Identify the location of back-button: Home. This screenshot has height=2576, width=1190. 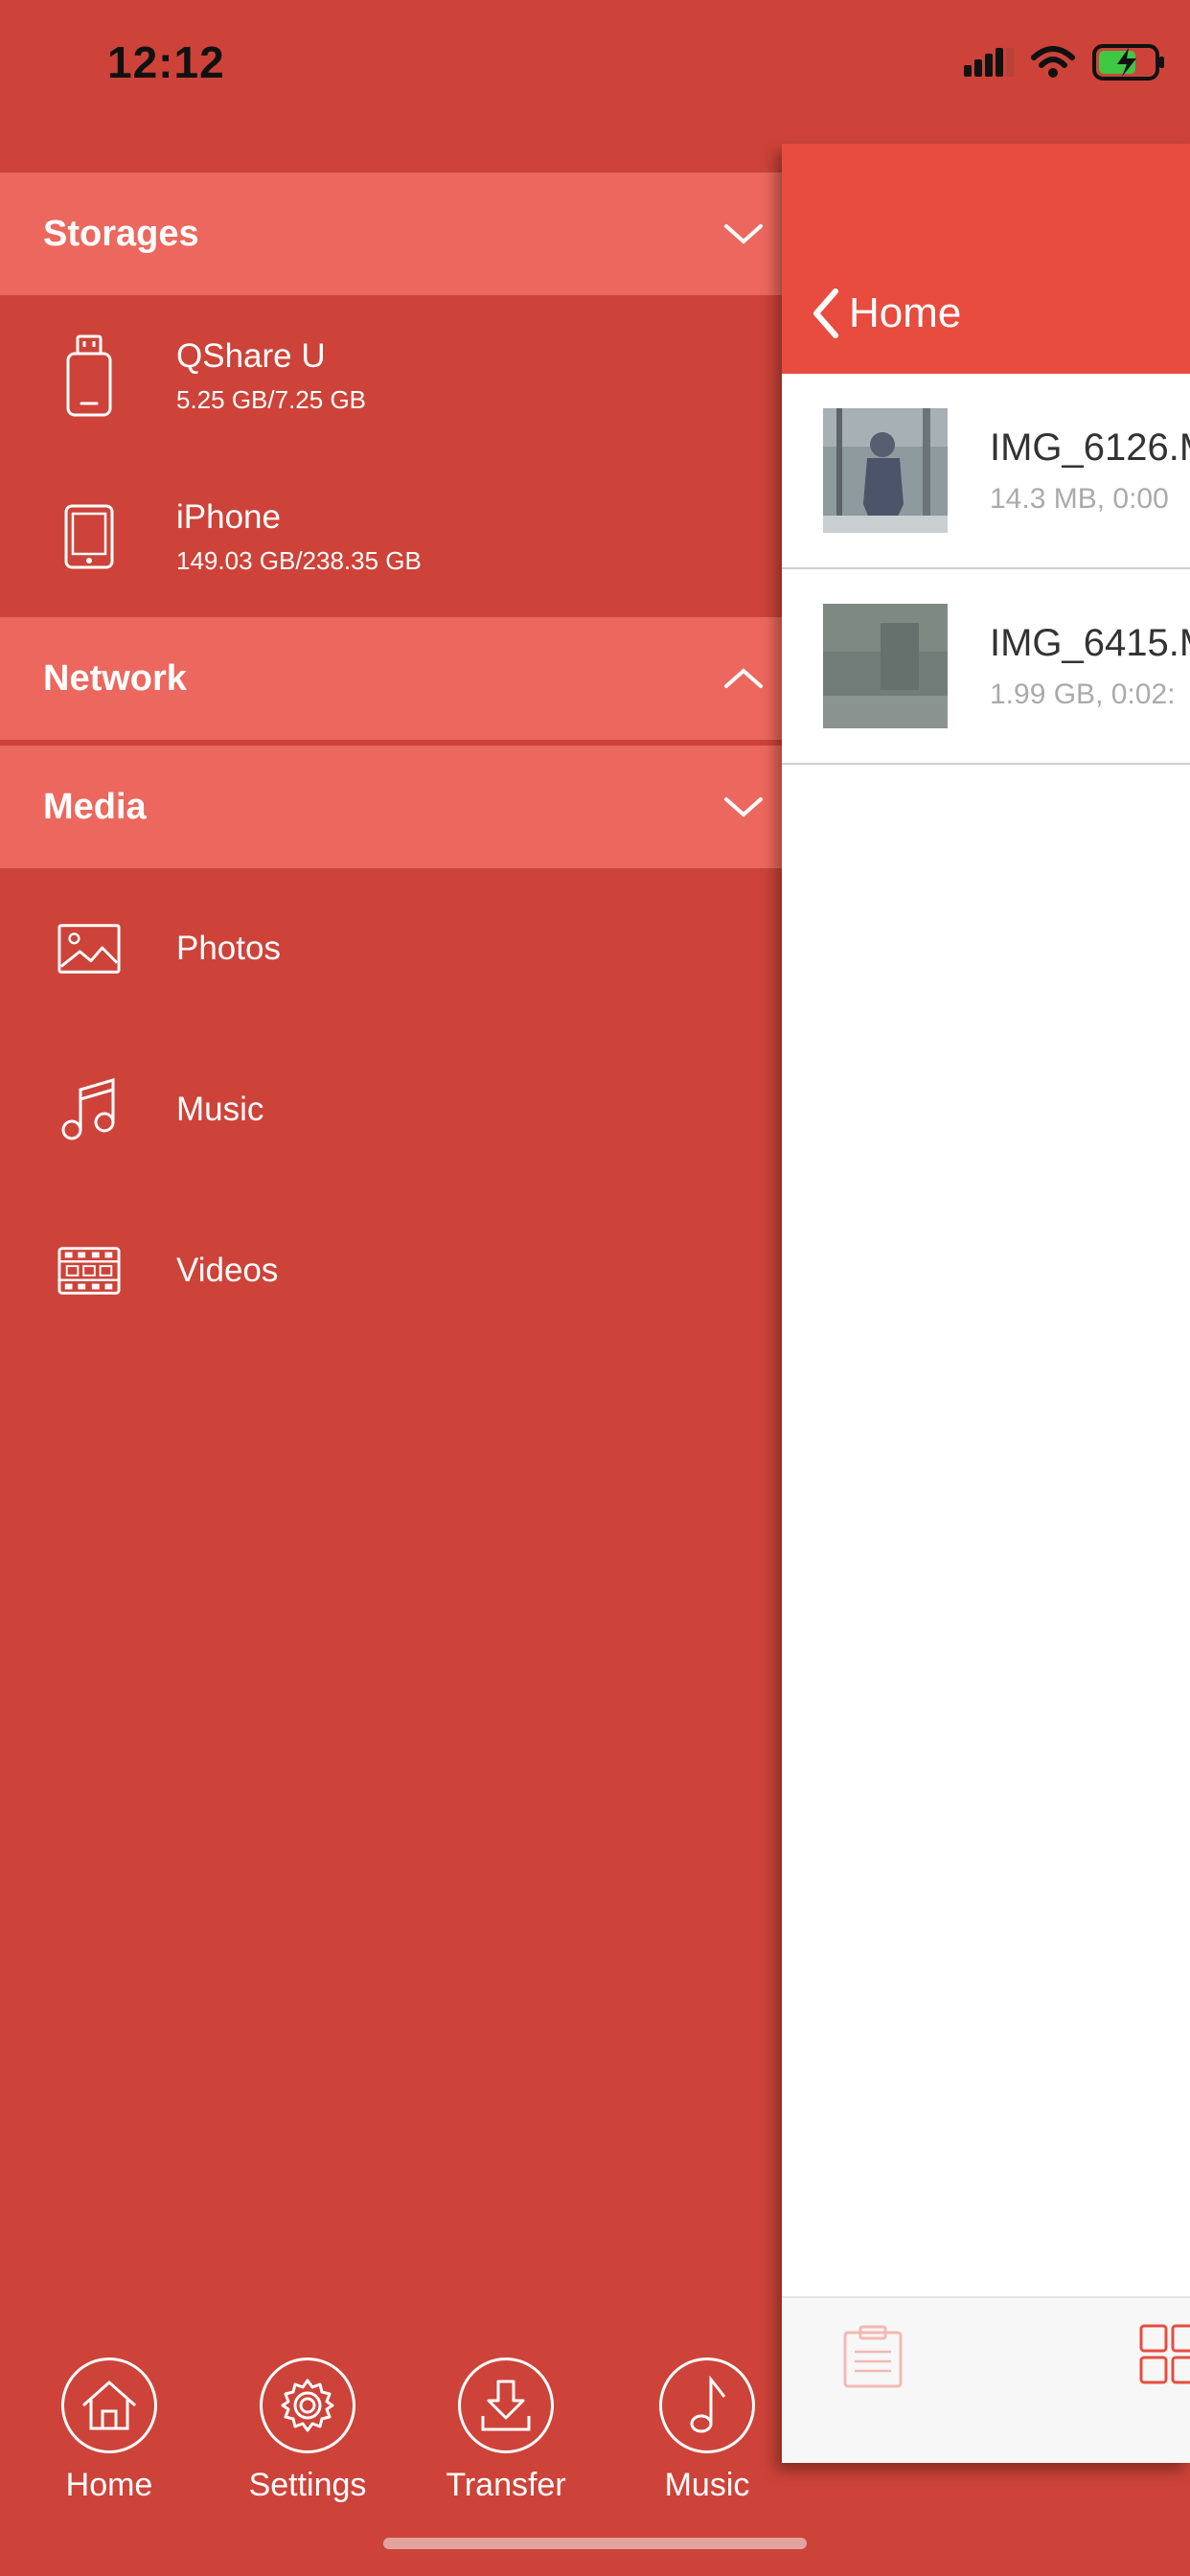
(886, 313).